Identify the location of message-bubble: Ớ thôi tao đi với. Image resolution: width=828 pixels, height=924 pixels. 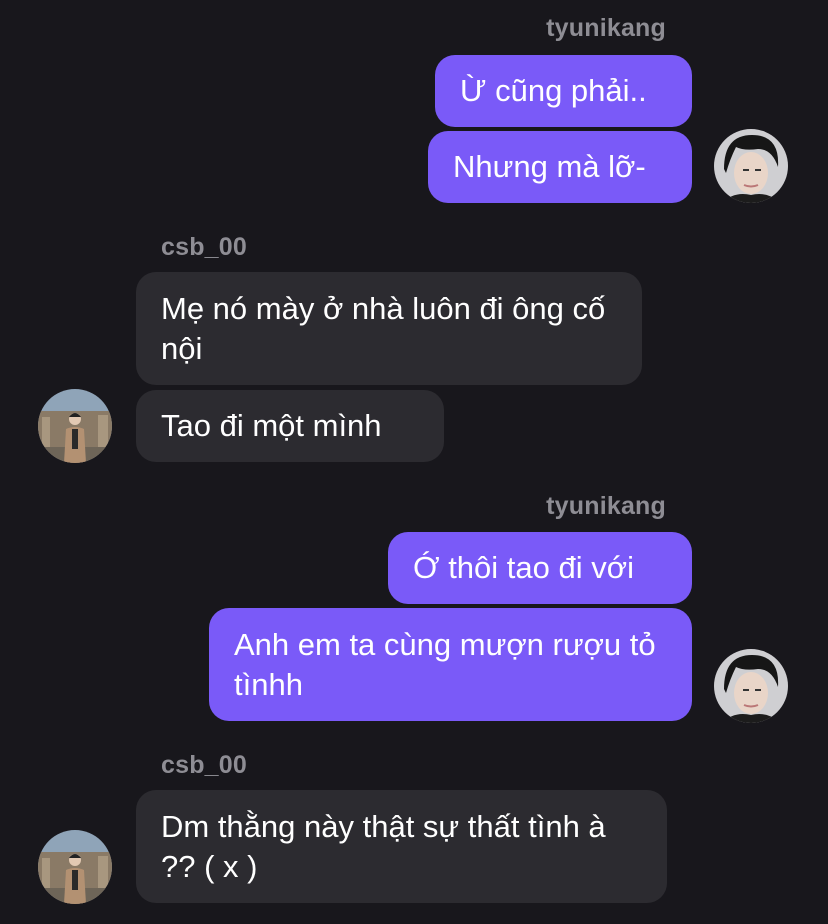
(540, 568).